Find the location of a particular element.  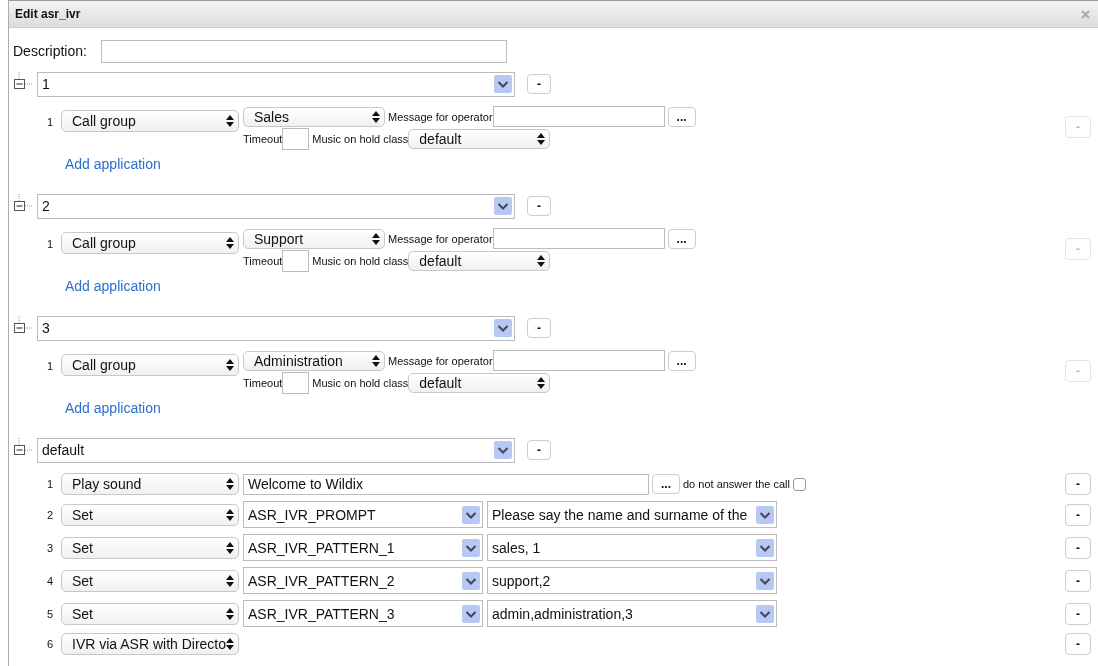

option-label: do not answer the call is located at coordinates (736, 484).